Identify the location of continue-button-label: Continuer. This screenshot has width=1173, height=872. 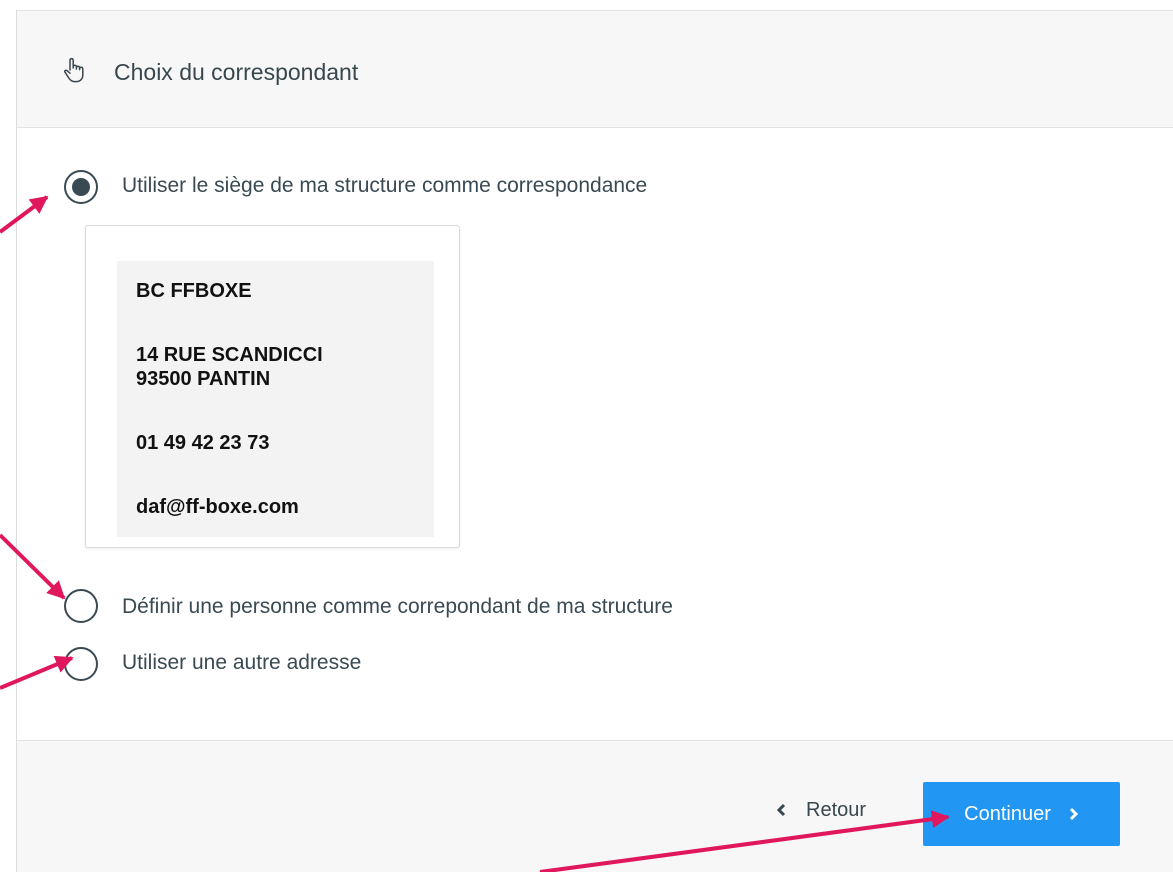
(1007, 813).